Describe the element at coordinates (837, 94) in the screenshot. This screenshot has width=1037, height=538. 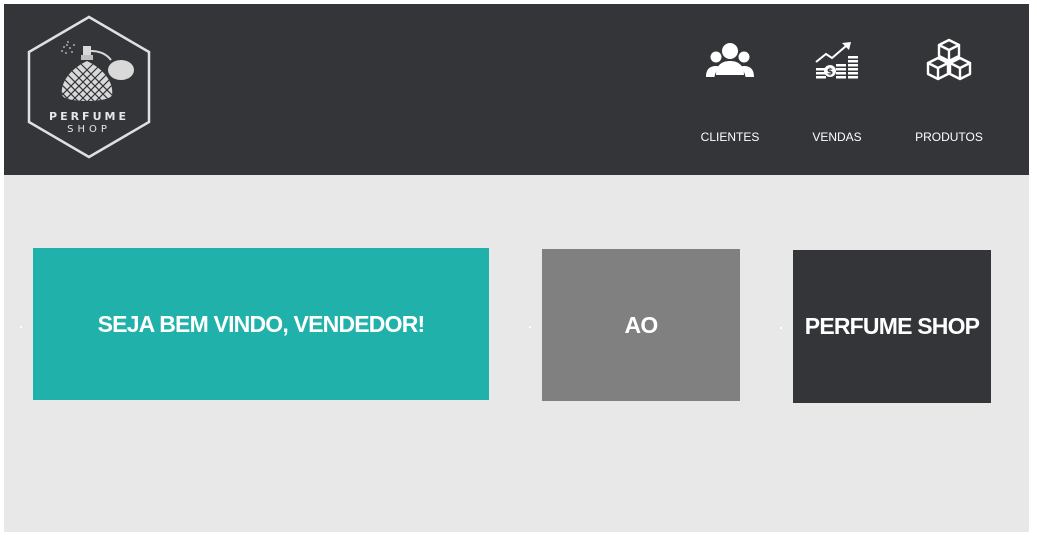
I see `nav-vendas: $ VENDAS` at that location.